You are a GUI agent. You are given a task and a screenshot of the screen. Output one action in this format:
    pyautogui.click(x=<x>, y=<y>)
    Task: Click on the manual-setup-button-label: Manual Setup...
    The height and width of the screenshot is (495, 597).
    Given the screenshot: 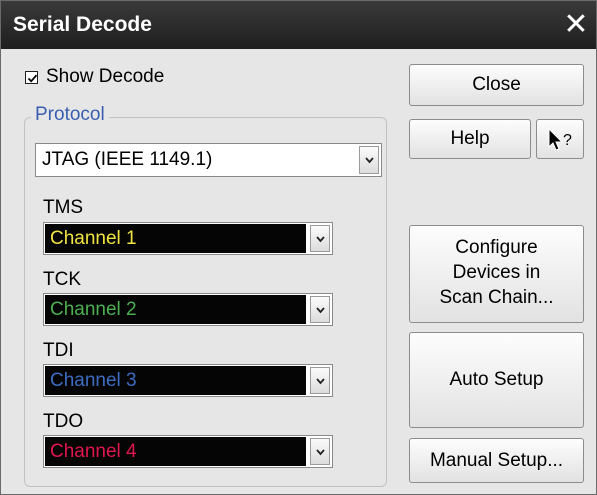 What is the action you would take?
    pyautogui.click(x=496, y=460)
    